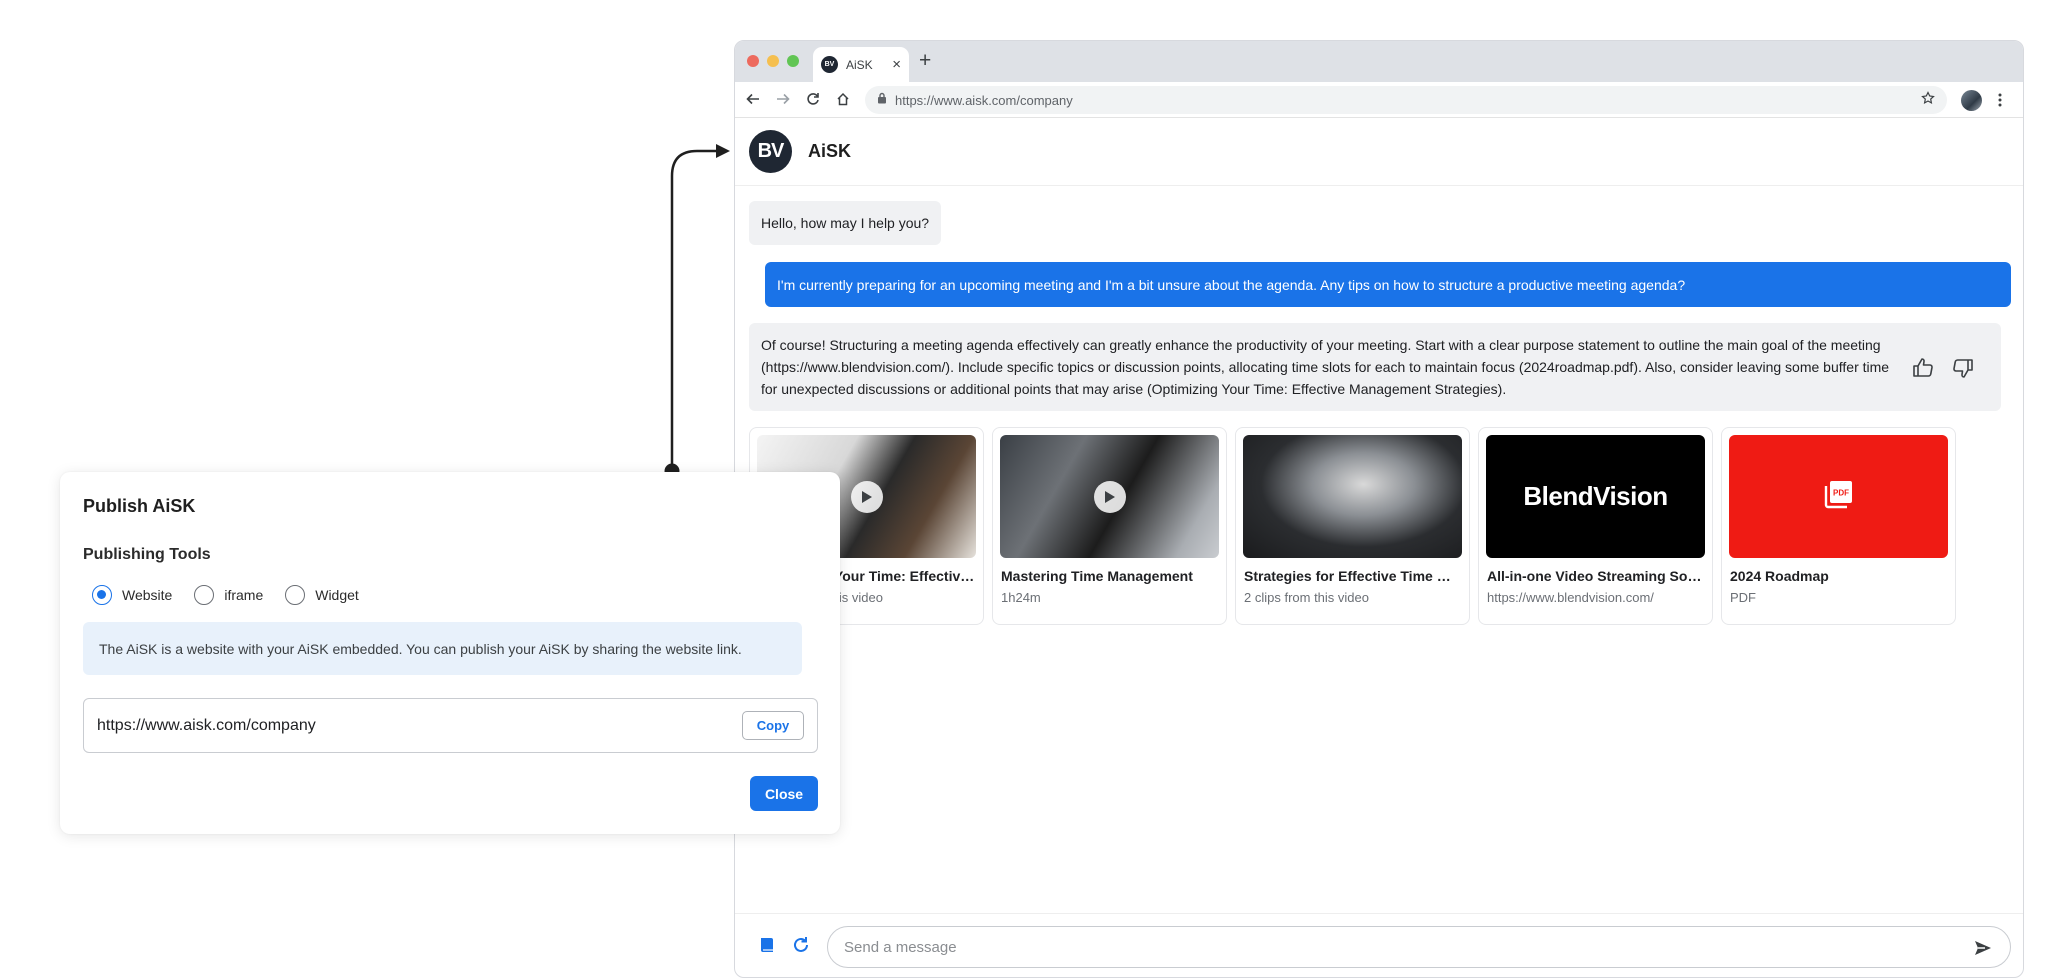 This screenshot has width=2063, height=980. Describe the element at coordinates (896, 64) in the screenshot. I see `close-icon: ×` at that location.